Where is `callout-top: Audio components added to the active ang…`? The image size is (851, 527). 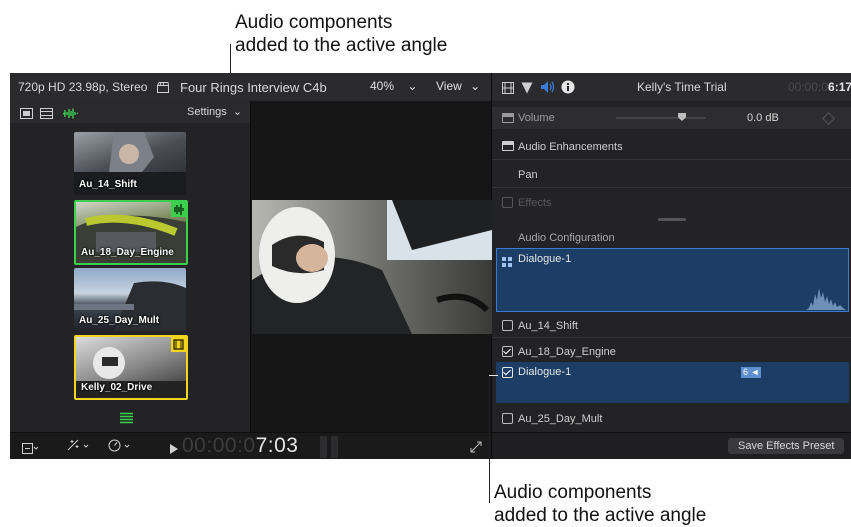 callout-top: Audio components added to the active ang… is located at coordinates (341, 34).